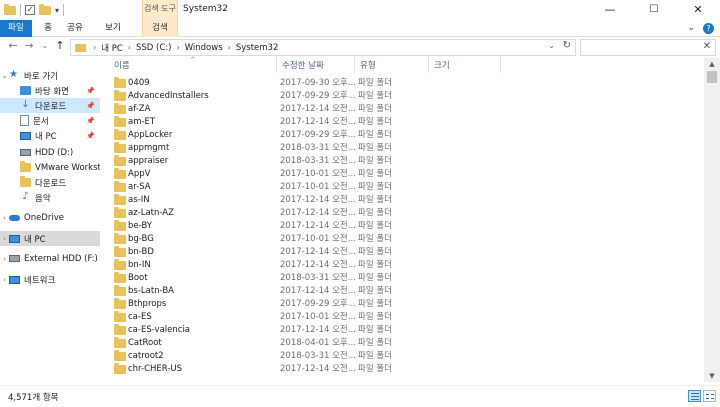 The image size is (720, 407). What do you see at coordinates (160, 28) in the screenshot?
I see `tab-search: 검색` at bounding box center [160, 28].